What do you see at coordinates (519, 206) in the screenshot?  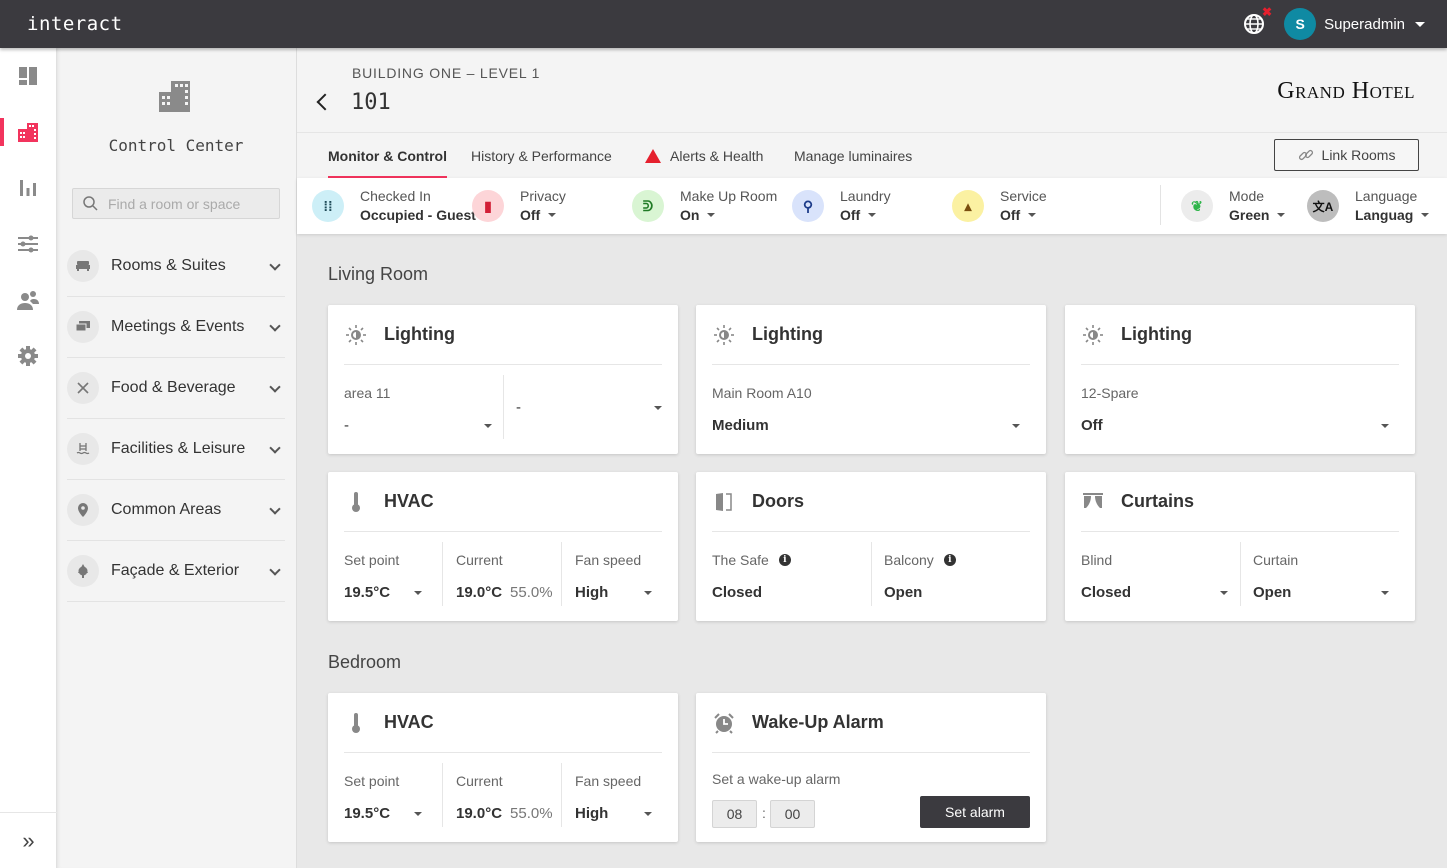 I see `status-privacy: ▮ Privacy Off` at bounding box center [519, 206].